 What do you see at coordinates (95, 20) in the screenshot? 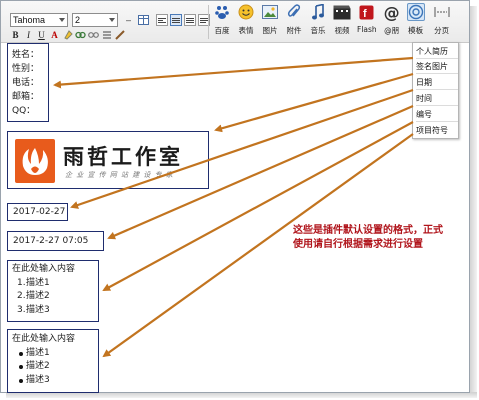
I see `font-size-select: 2` at bounding box center [95, 20].